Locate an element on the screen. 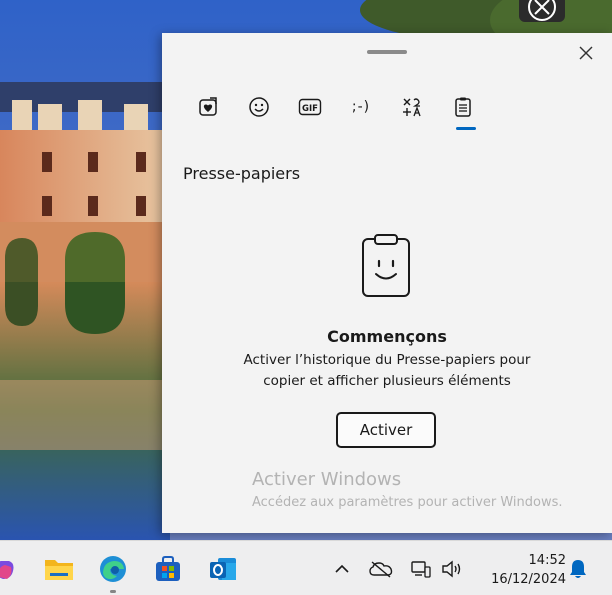 The width and height of the screenshot is (612, 595). taskbar-copilot is located at coordinates (9, 569).